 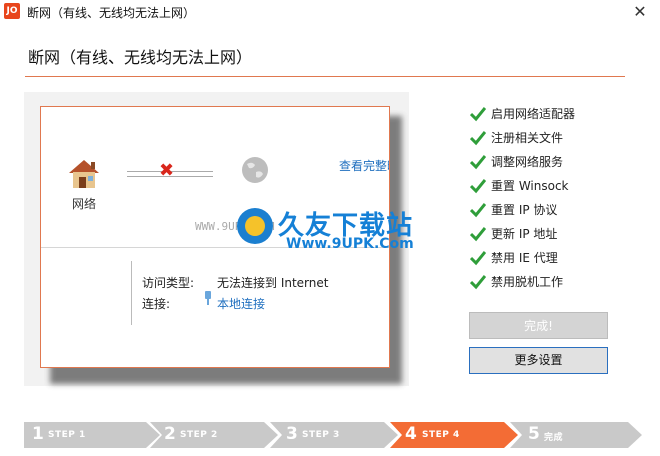 What do you see at coordinates (12, 11) in the screenshot?
I see `app-logo-icon: JO` at bounding box center [12, 11].